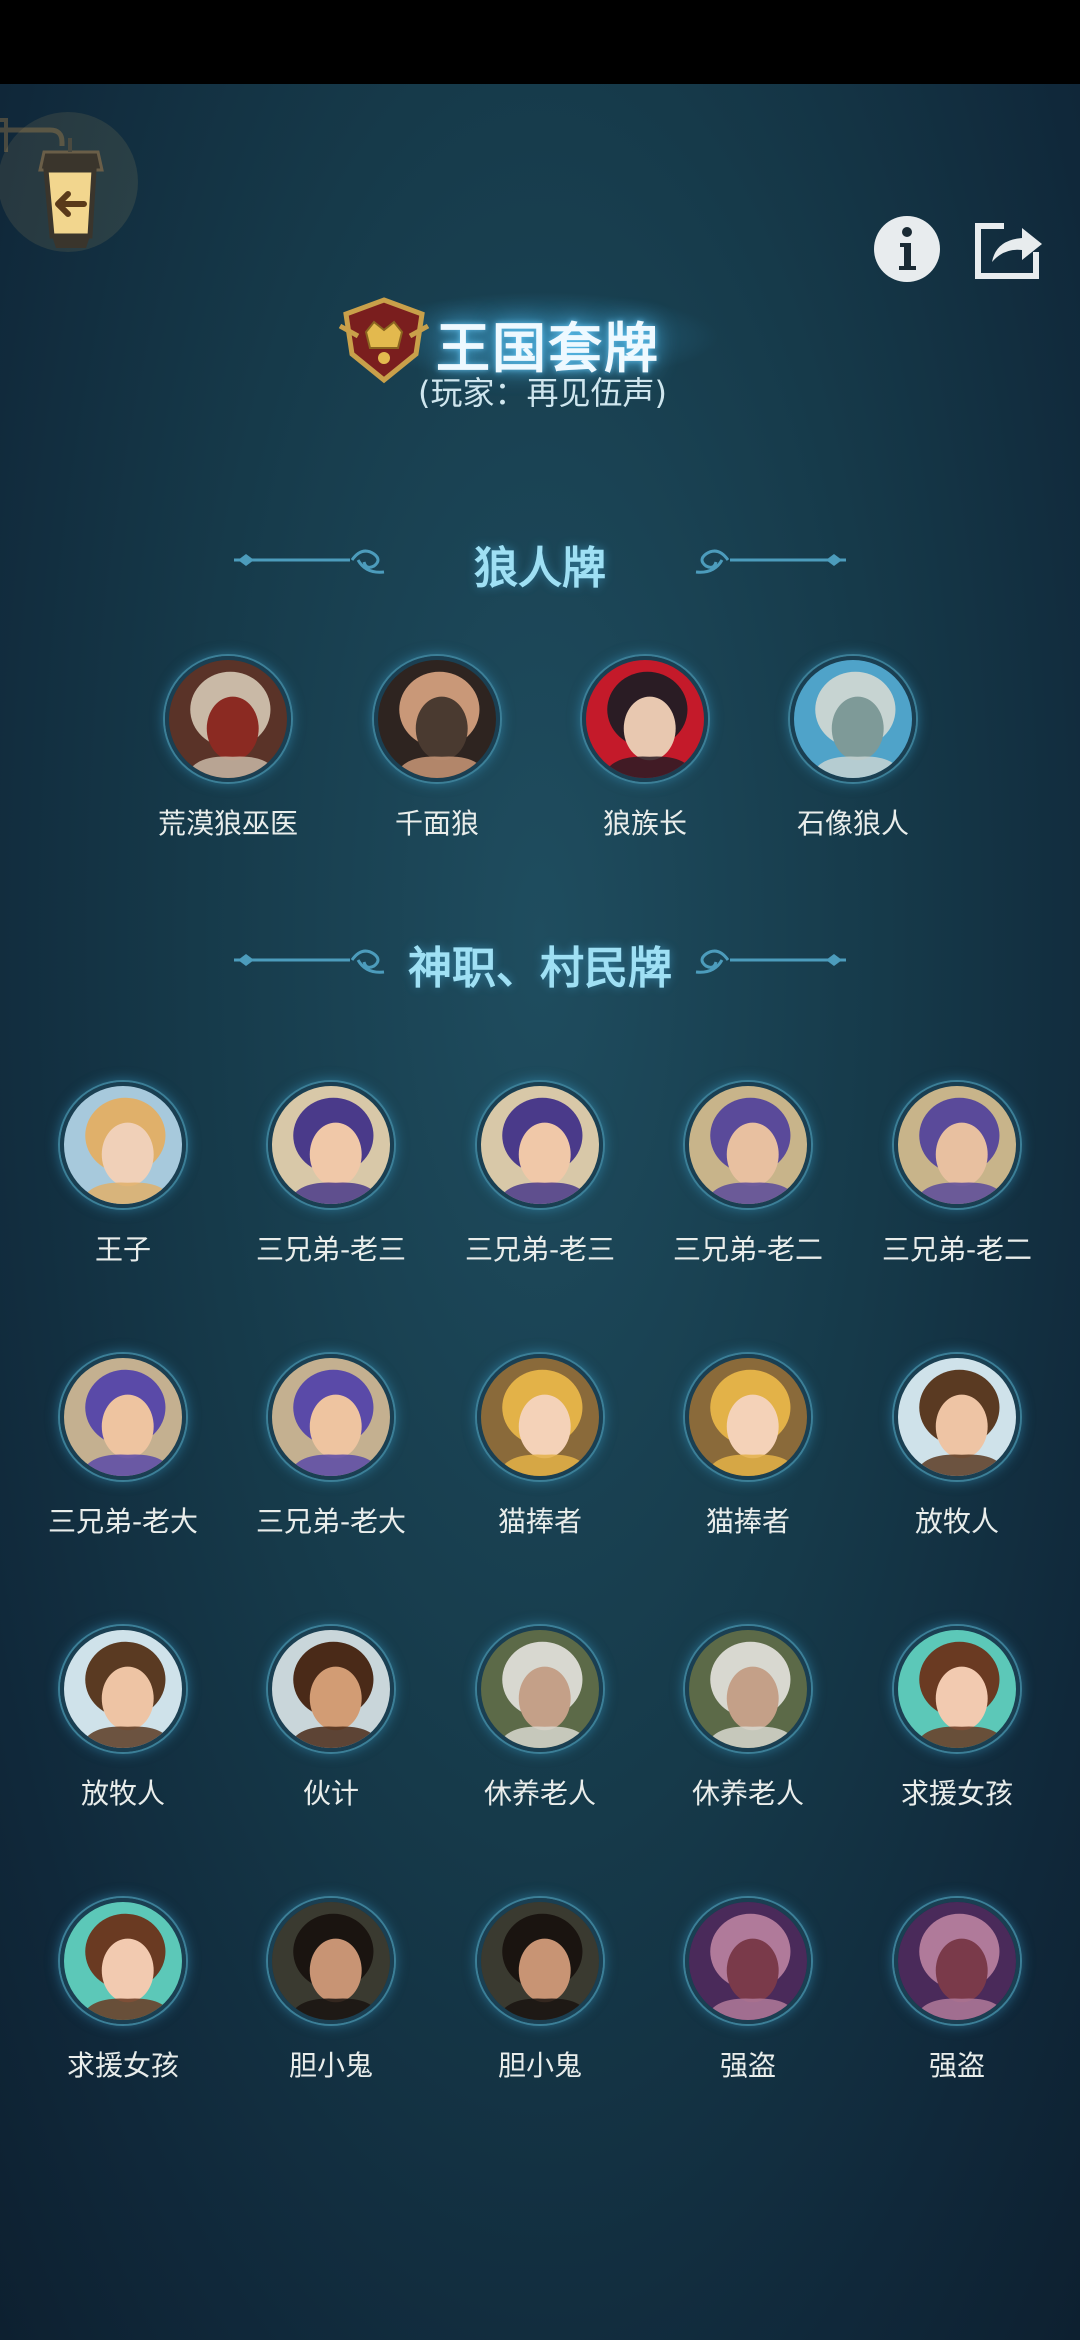 This screenshot has height=2340, width=1080. Describe the element at coordinates (542, 393) in the screenshot. I see `deck-player-label: (玩家：再见伍声)` at that location.